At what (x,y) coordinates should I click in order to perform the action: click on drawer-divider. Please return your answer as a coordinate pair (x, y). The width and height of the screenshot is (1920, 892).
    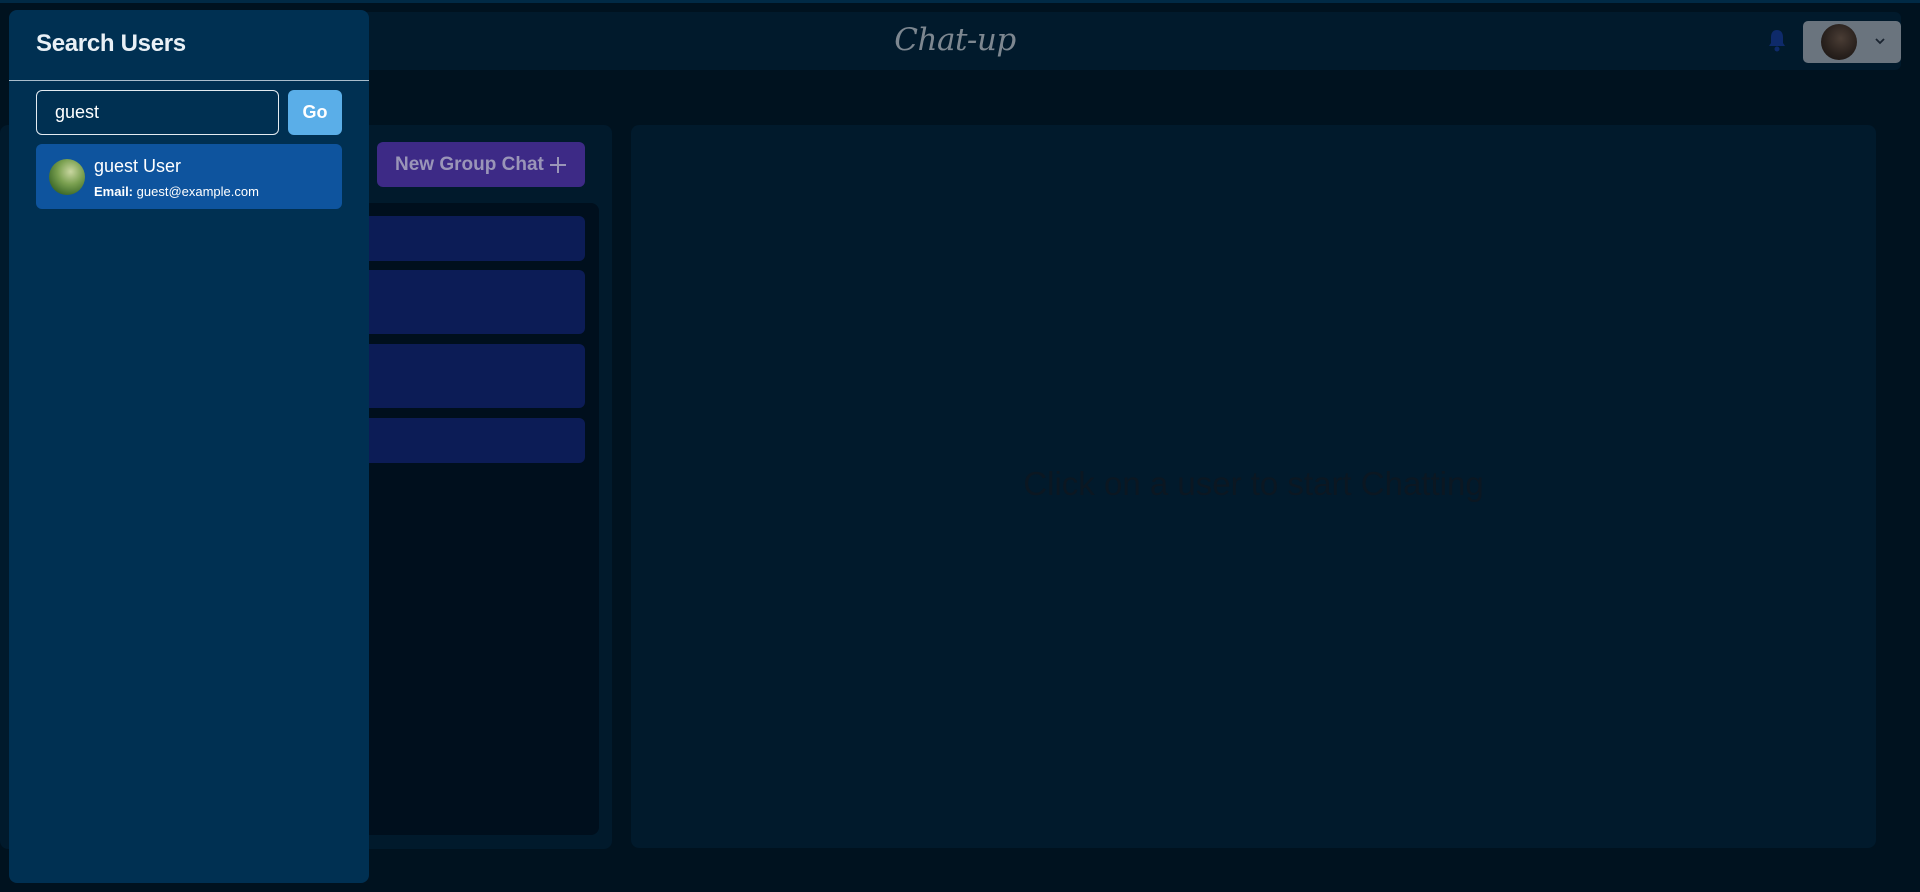
    Looking at the image, I should click on (189, 80).